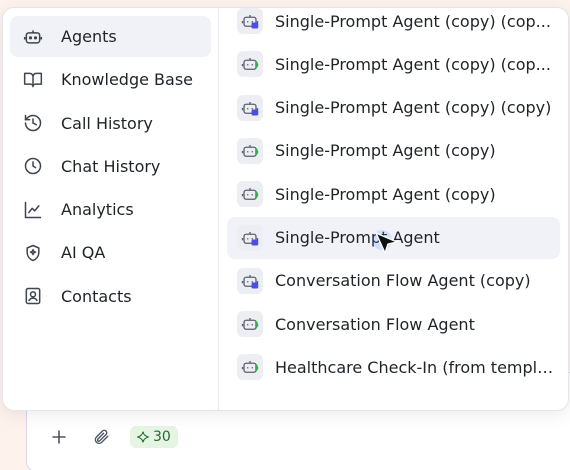 The width and height of the screenshot is (570, 470). I want to click on composer-toolbar: 30, so click(112, 437).